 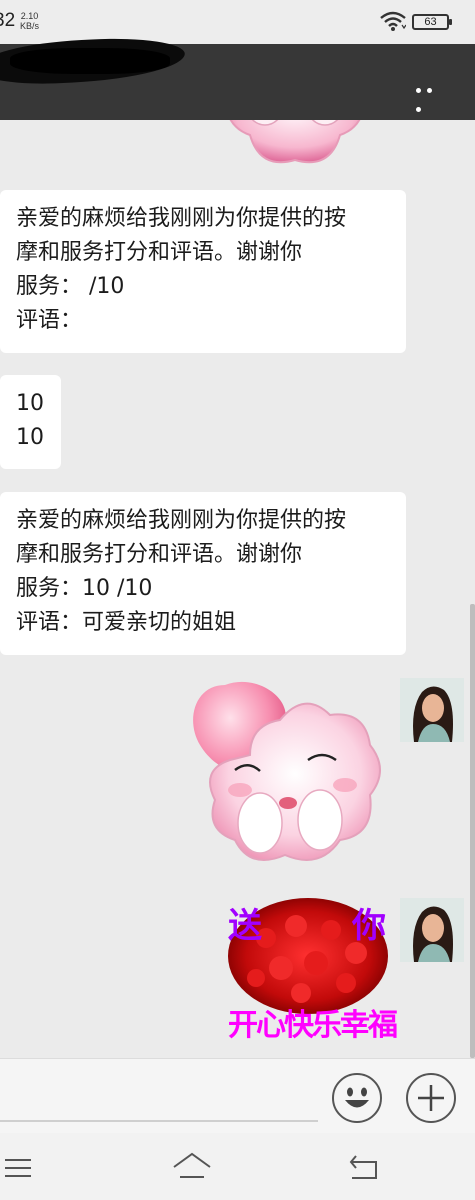 I want to click on add-attachment-button, so click(x=431, y=1098).